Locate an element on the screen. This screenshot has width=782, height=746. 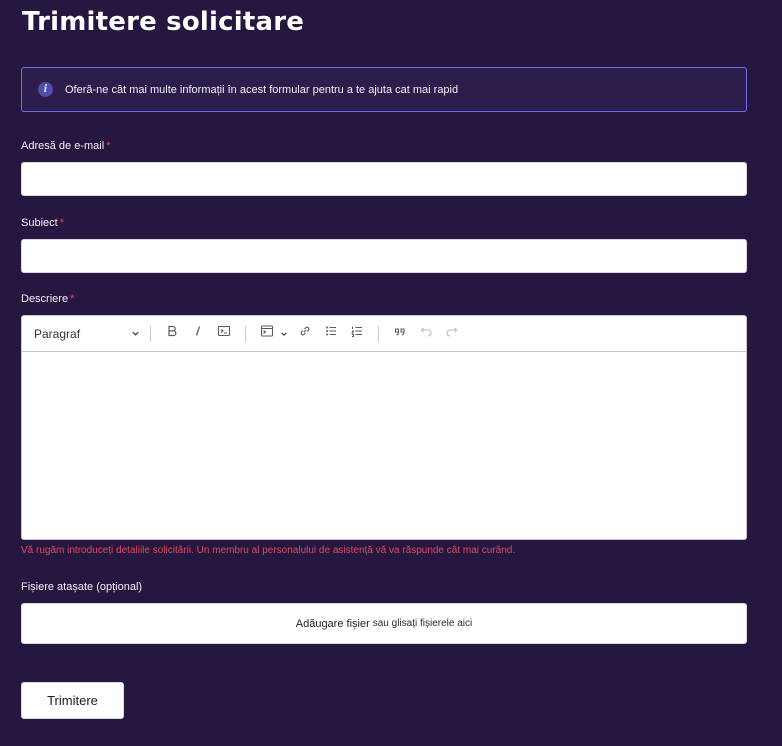
undo-button is located at coordinates (426, 334).